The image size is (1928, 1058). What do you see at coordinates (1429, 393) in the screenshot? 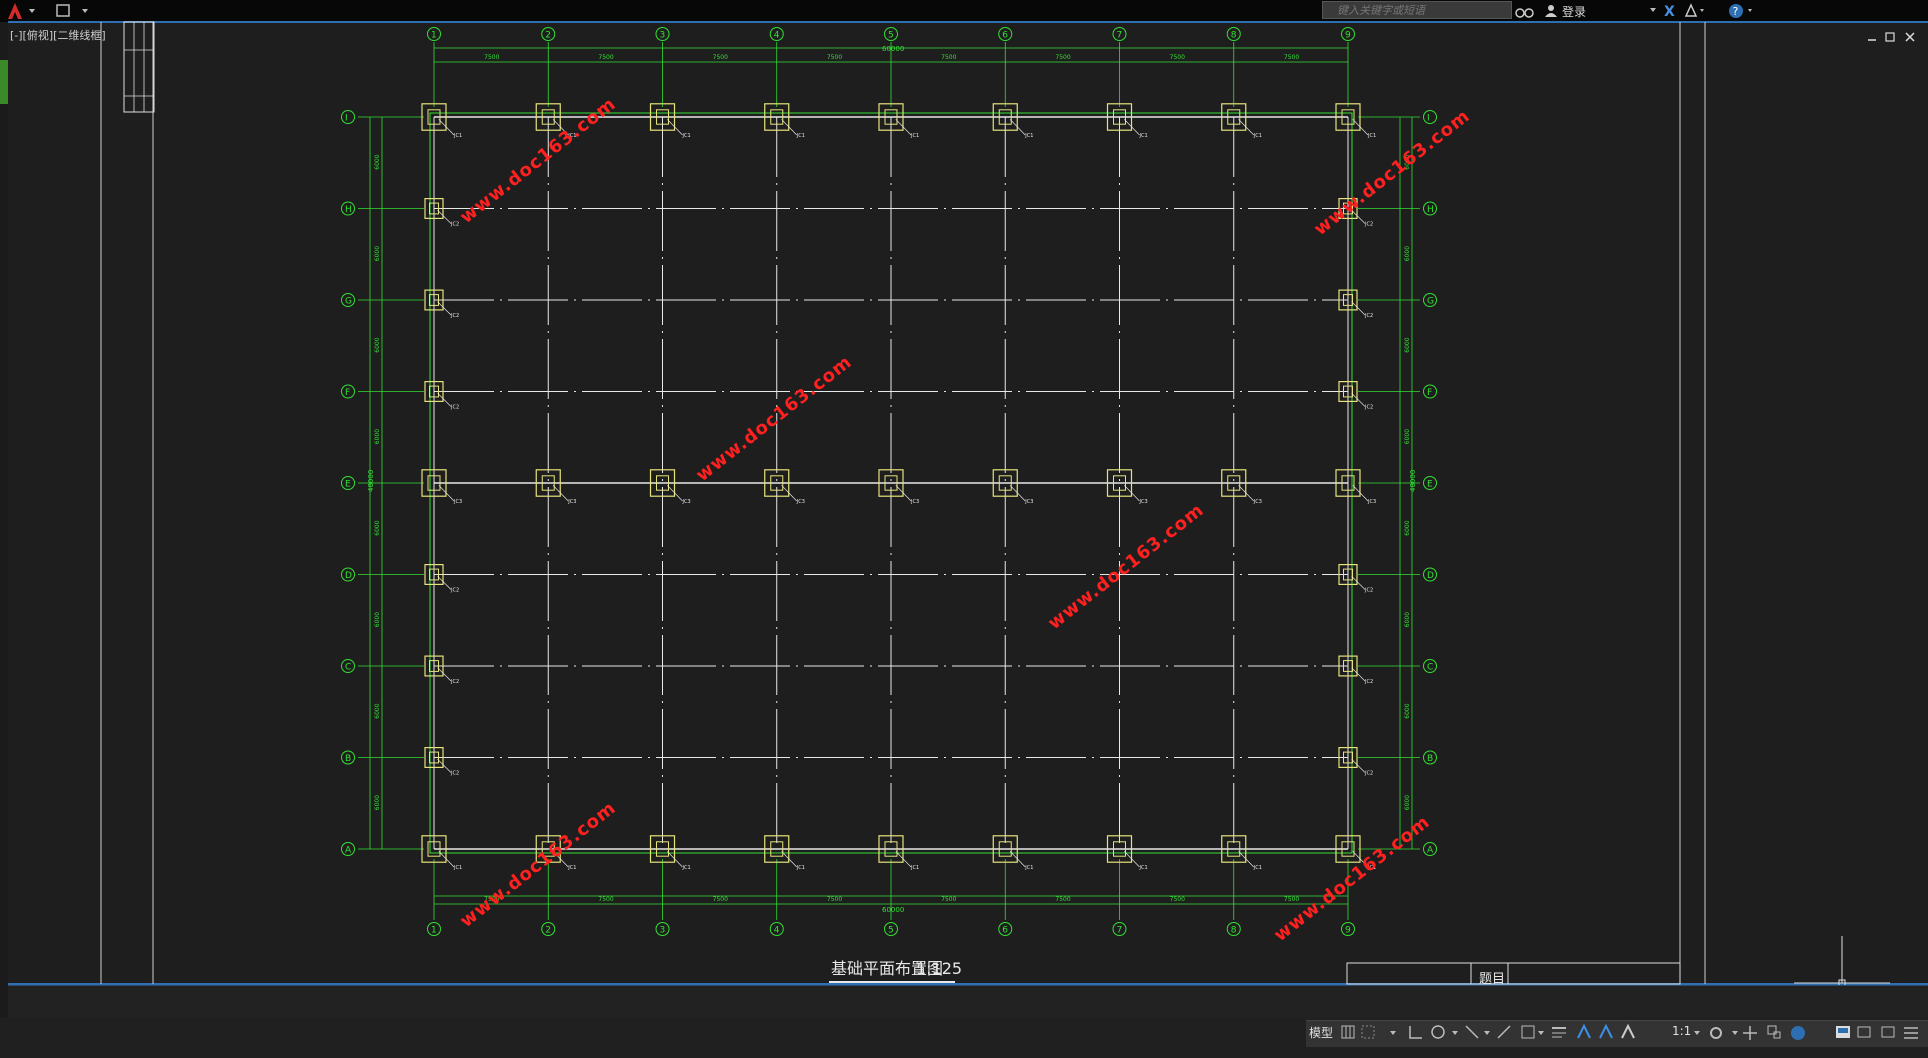
I see `row-axis-label: F` at bounding box center [1429, 393].